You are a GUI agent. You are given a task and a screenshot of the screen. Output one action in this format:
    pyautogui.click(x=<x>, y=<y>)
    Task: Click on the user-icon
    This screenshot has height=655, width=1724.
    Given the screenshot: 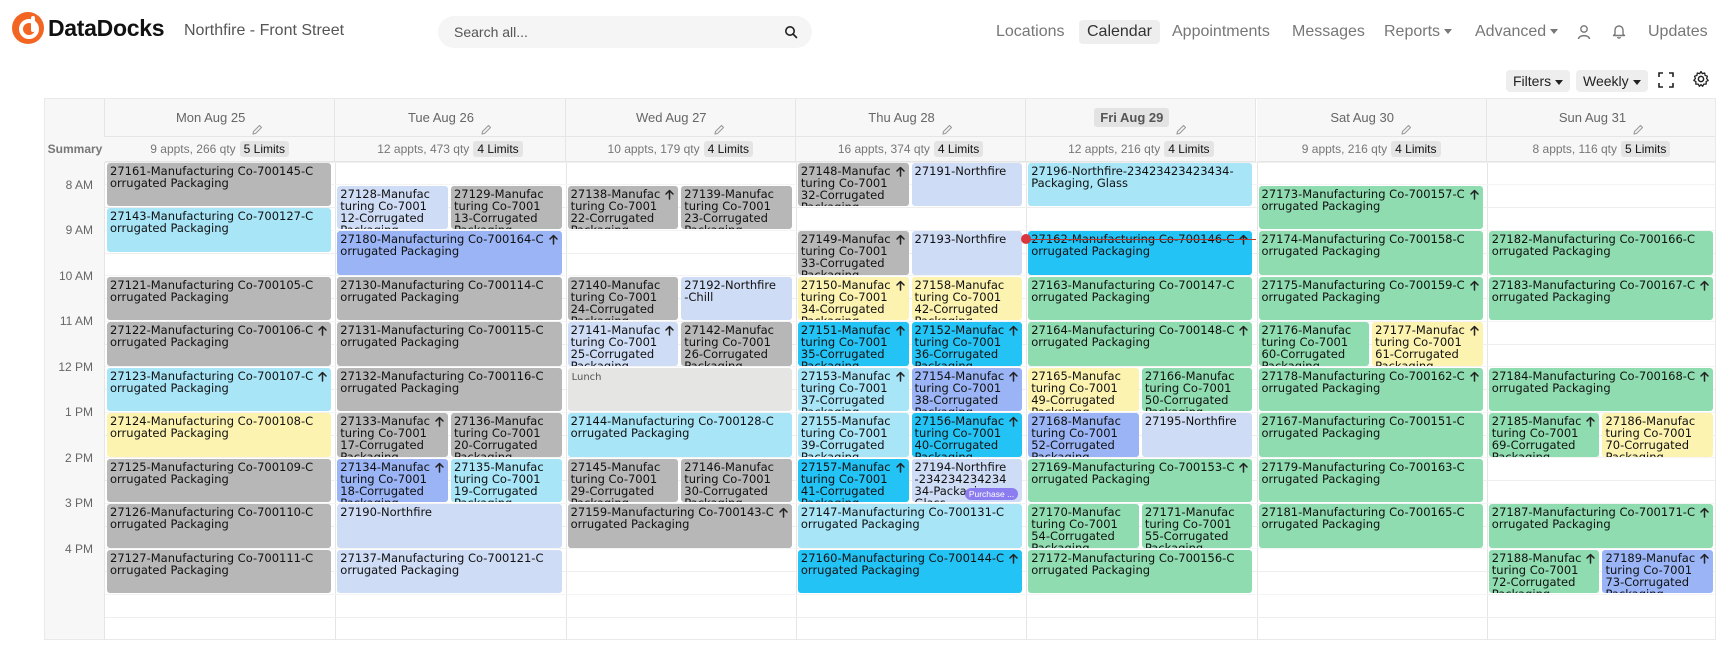 What is the action you would take?
    pyautogui.click(x=1584, y=32)
    